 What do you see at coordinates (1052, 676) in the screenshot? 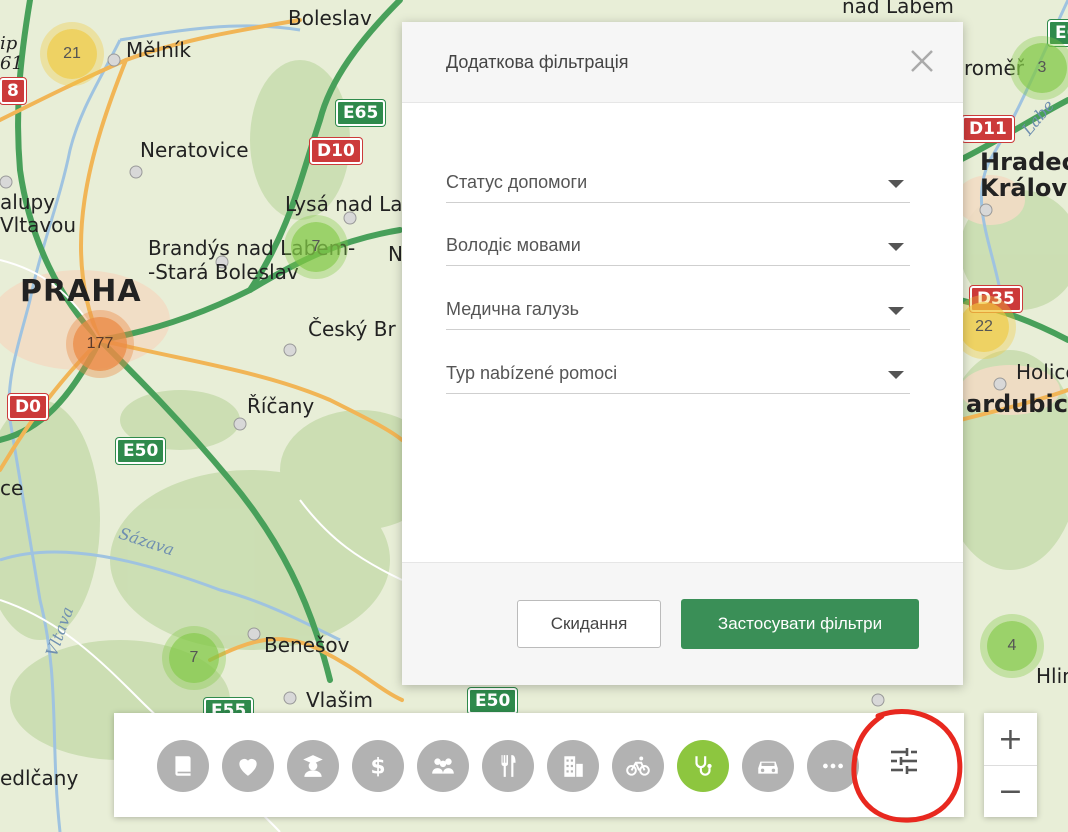
I see `city-label-hlin: Hlin` at bounding box center [1052, 676].